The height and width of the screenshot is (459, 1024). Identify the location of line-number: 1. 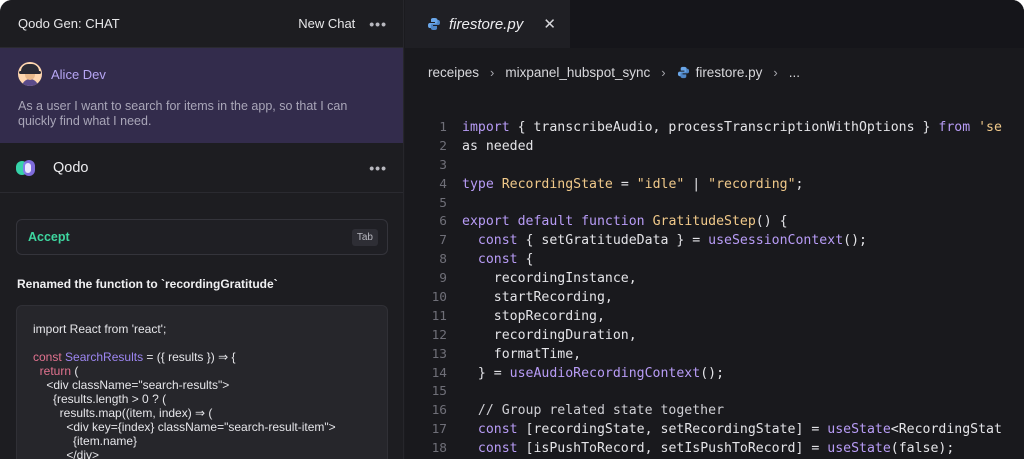
(443, 127).